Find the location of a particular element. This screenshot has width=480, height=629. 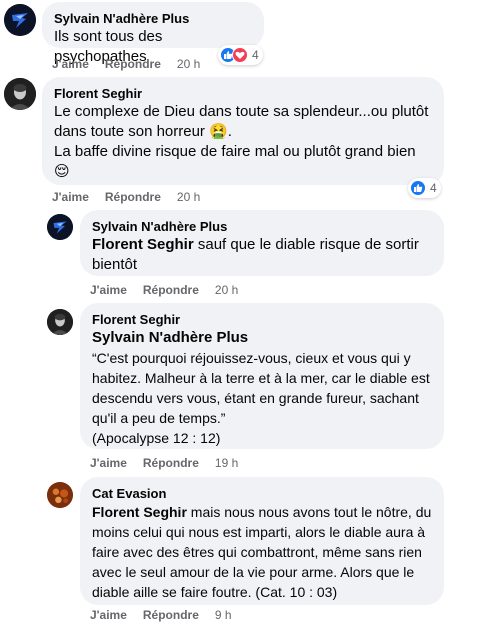

nauseated-face-icon: 🤮 is located at coordinates (218, 131).